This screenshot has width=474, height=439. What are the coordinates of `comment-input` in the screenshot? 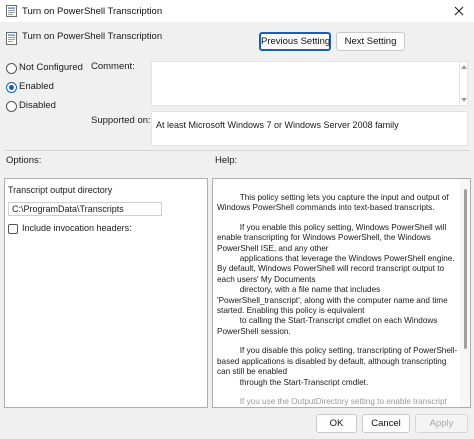 It's located at (309, 83).